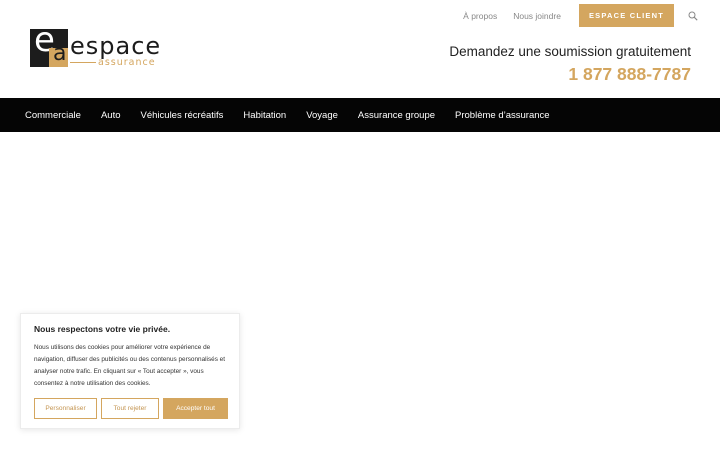 The width and height of the screenshot is (720, 450). I want to click on reject-all-button: Tout rejeter, so click(130, 408).